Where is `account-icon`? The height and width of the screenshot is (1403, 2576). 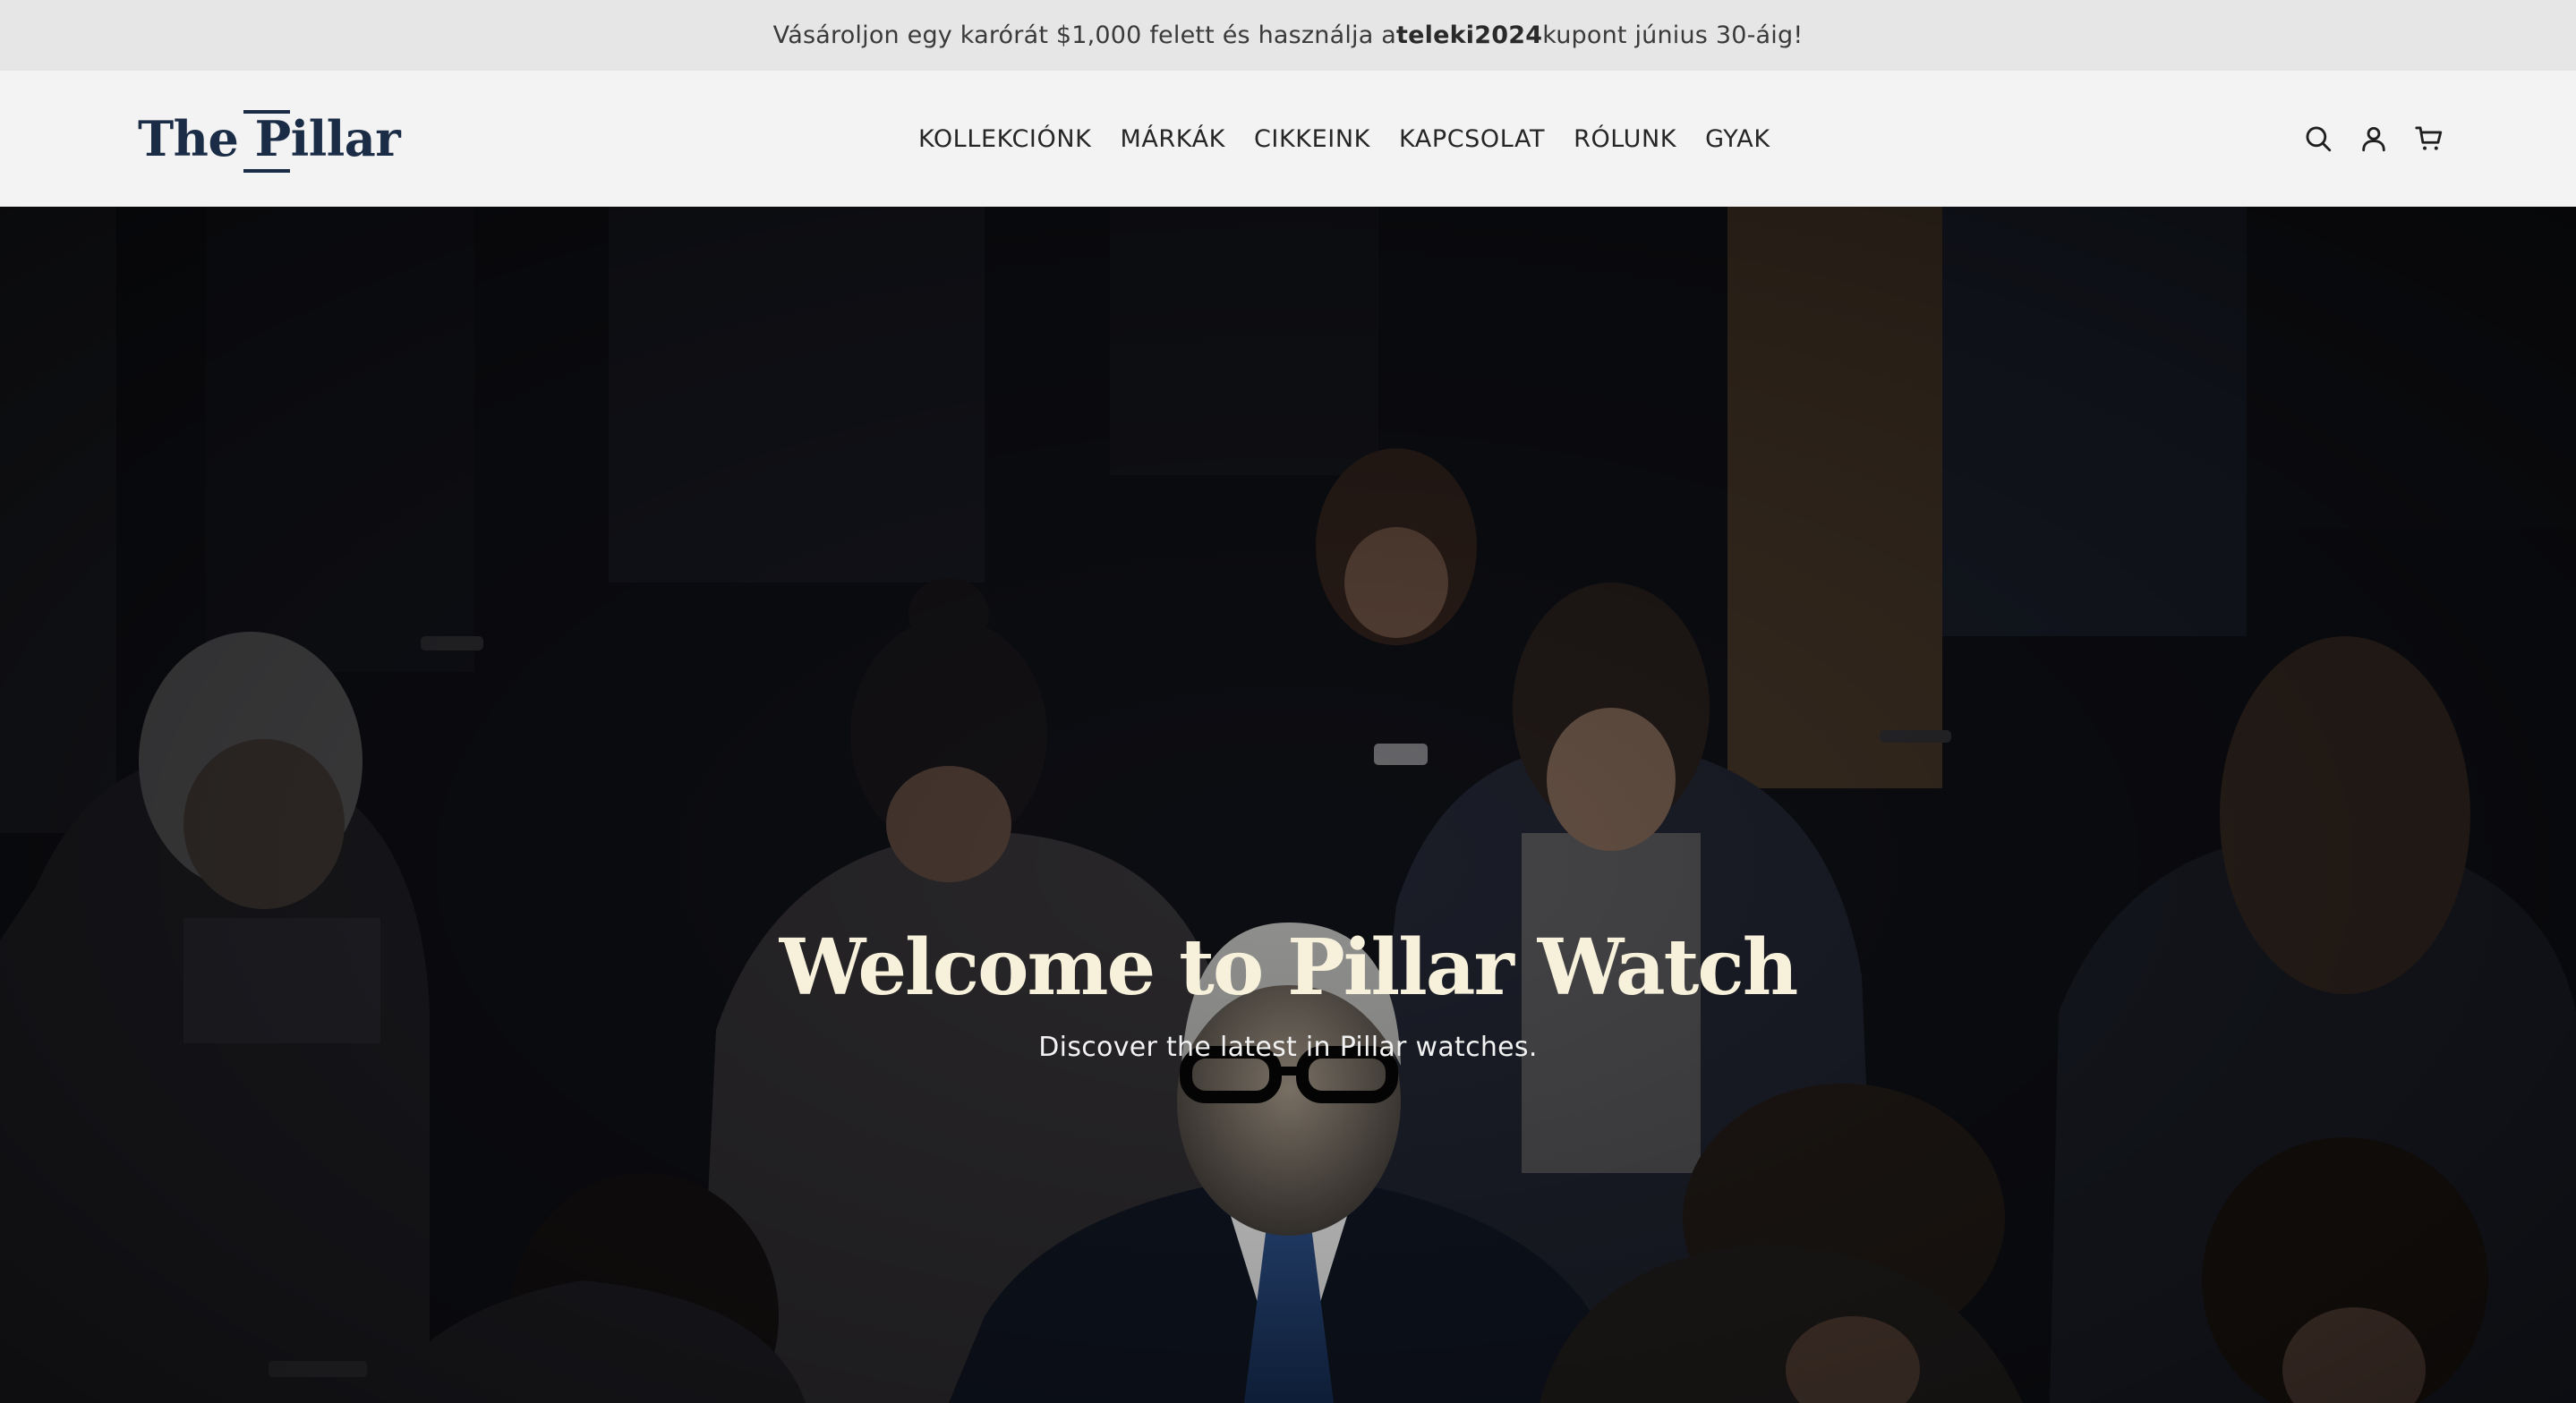 account-icon is located at coordinates (2374, 139).